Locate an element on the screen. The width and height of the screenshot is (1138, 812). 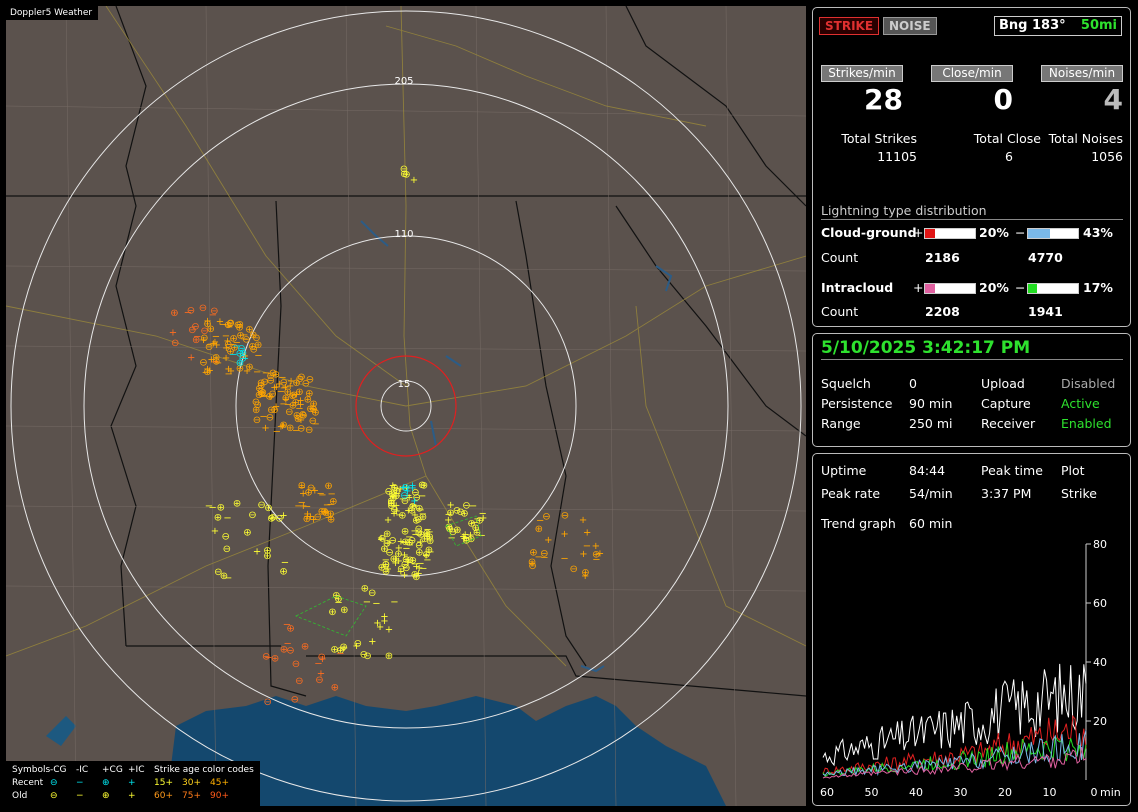
trend-x-ticks: 60 50 40 30 20 10 0 min is located at coordinates (970, 792).